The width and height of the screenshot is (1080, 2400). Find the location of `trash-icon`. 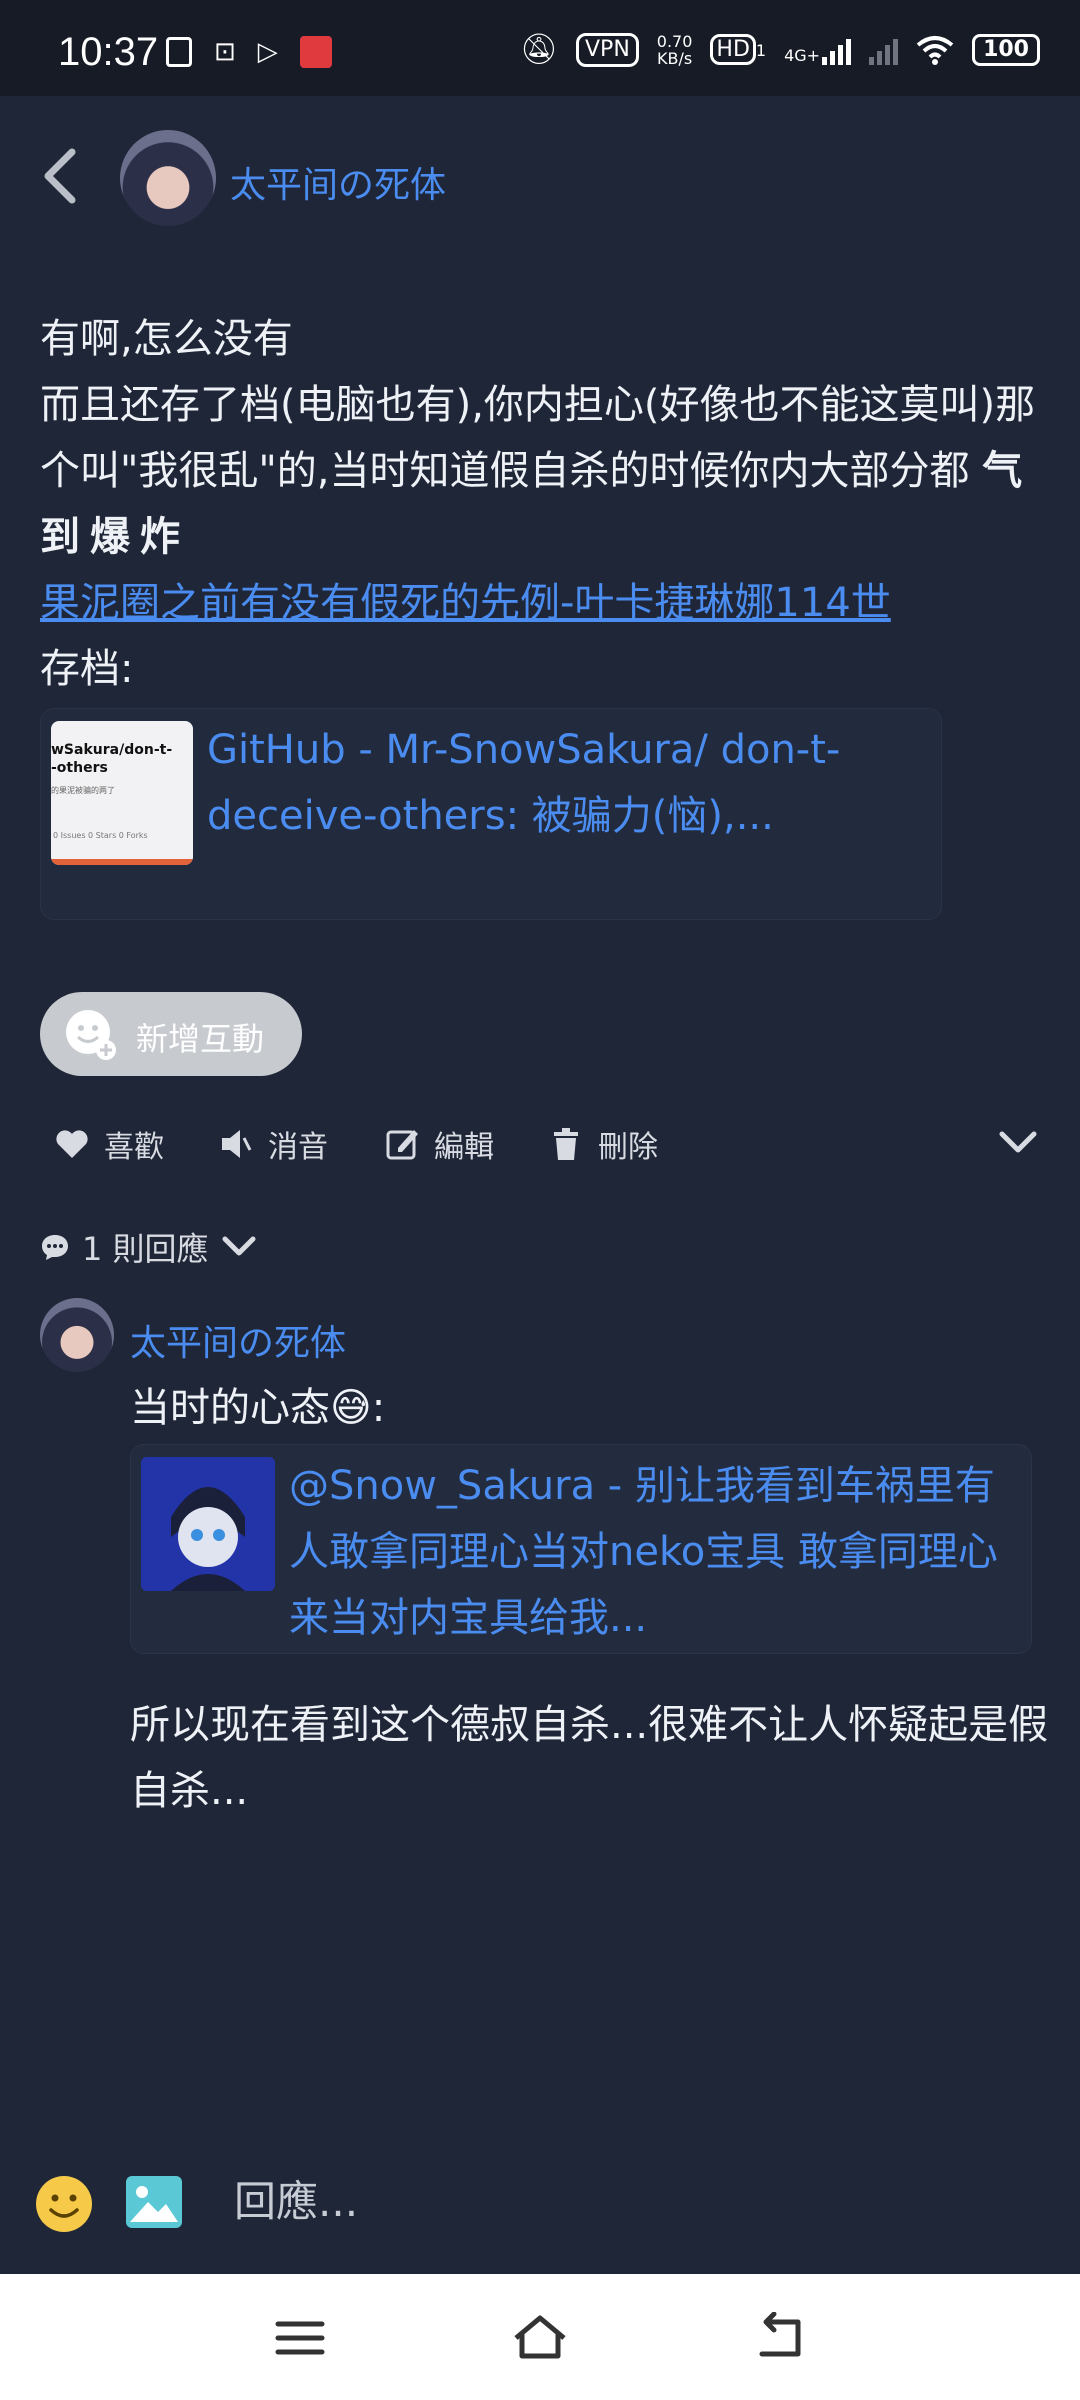

trash-icon is located at coordinates (566, 1144).